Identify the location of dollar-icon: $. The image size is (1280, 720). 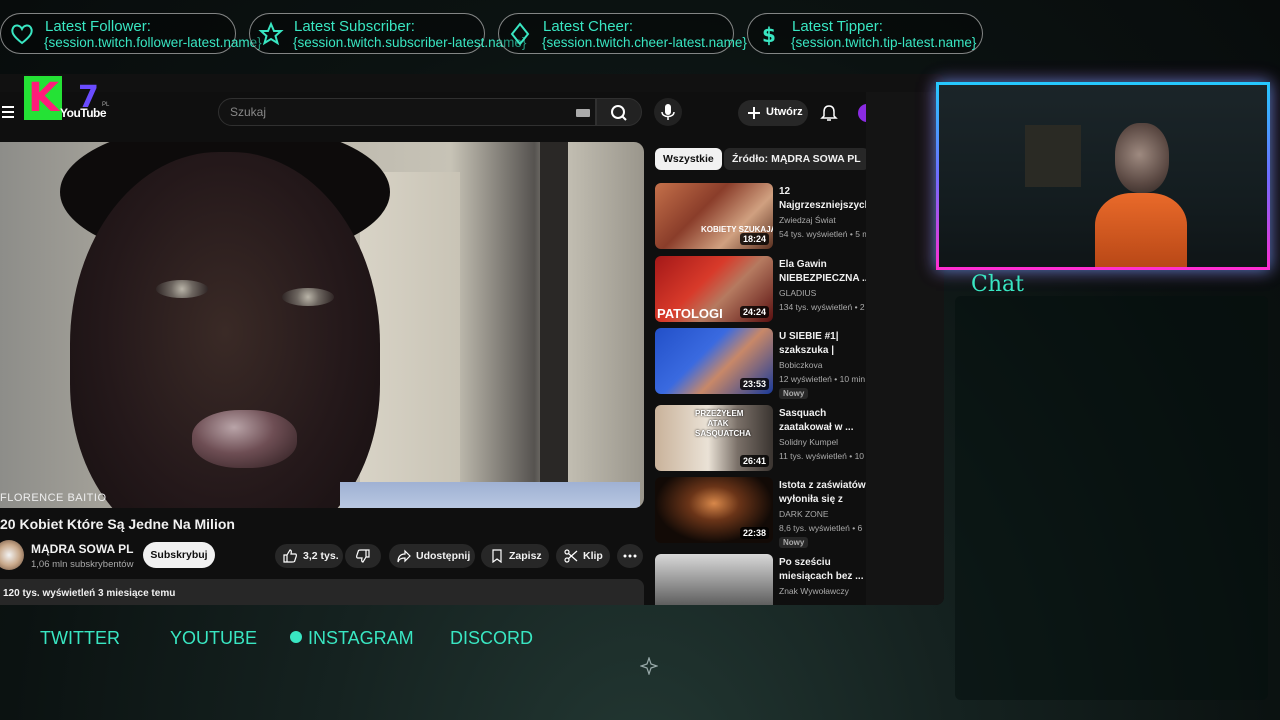
(769, 35).